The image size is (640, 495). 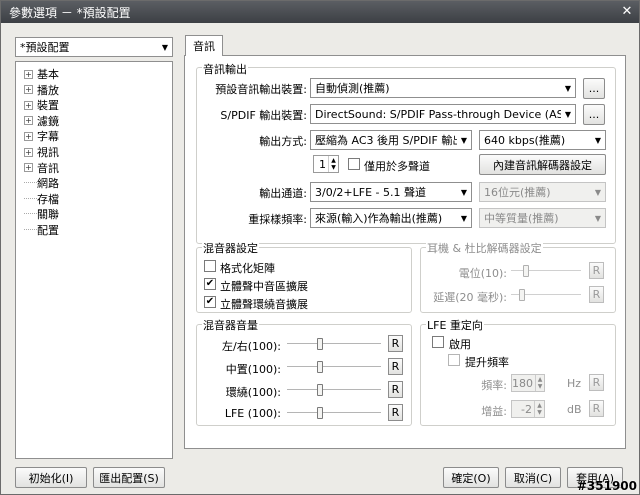 I want to click on lfe-gain-stepper: -2 ▲ ▼, so click(x=528, y=409).